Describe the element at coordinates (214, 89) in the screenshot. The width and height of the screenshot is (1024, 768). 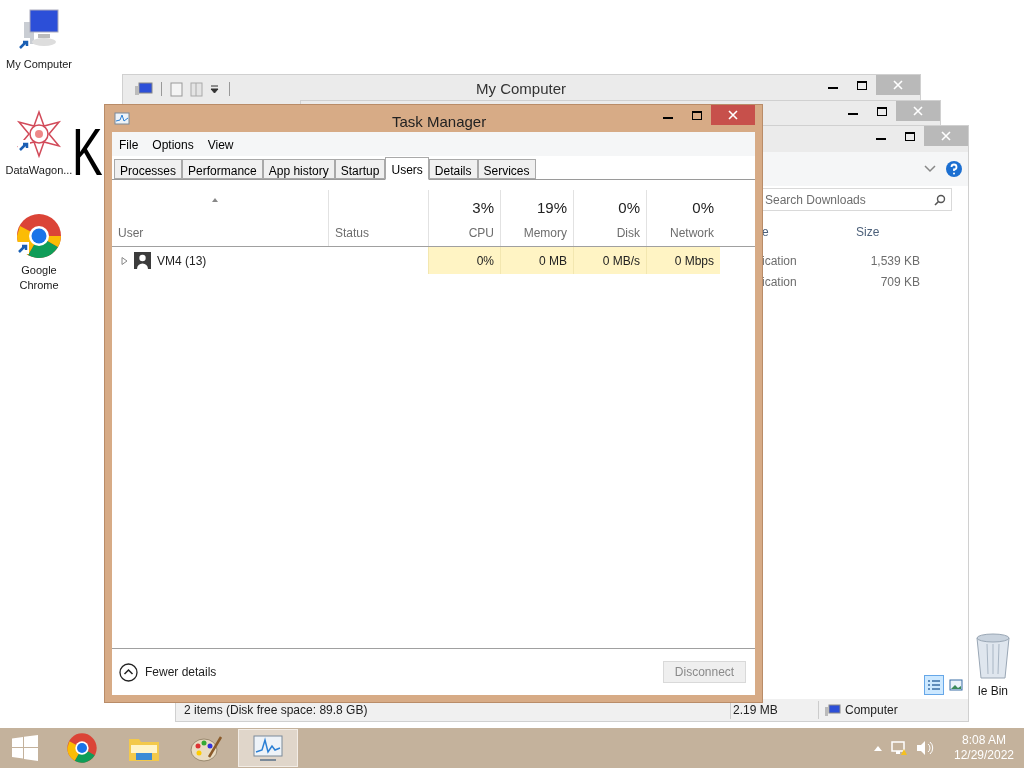
I see `dropdown-icon` at that location.